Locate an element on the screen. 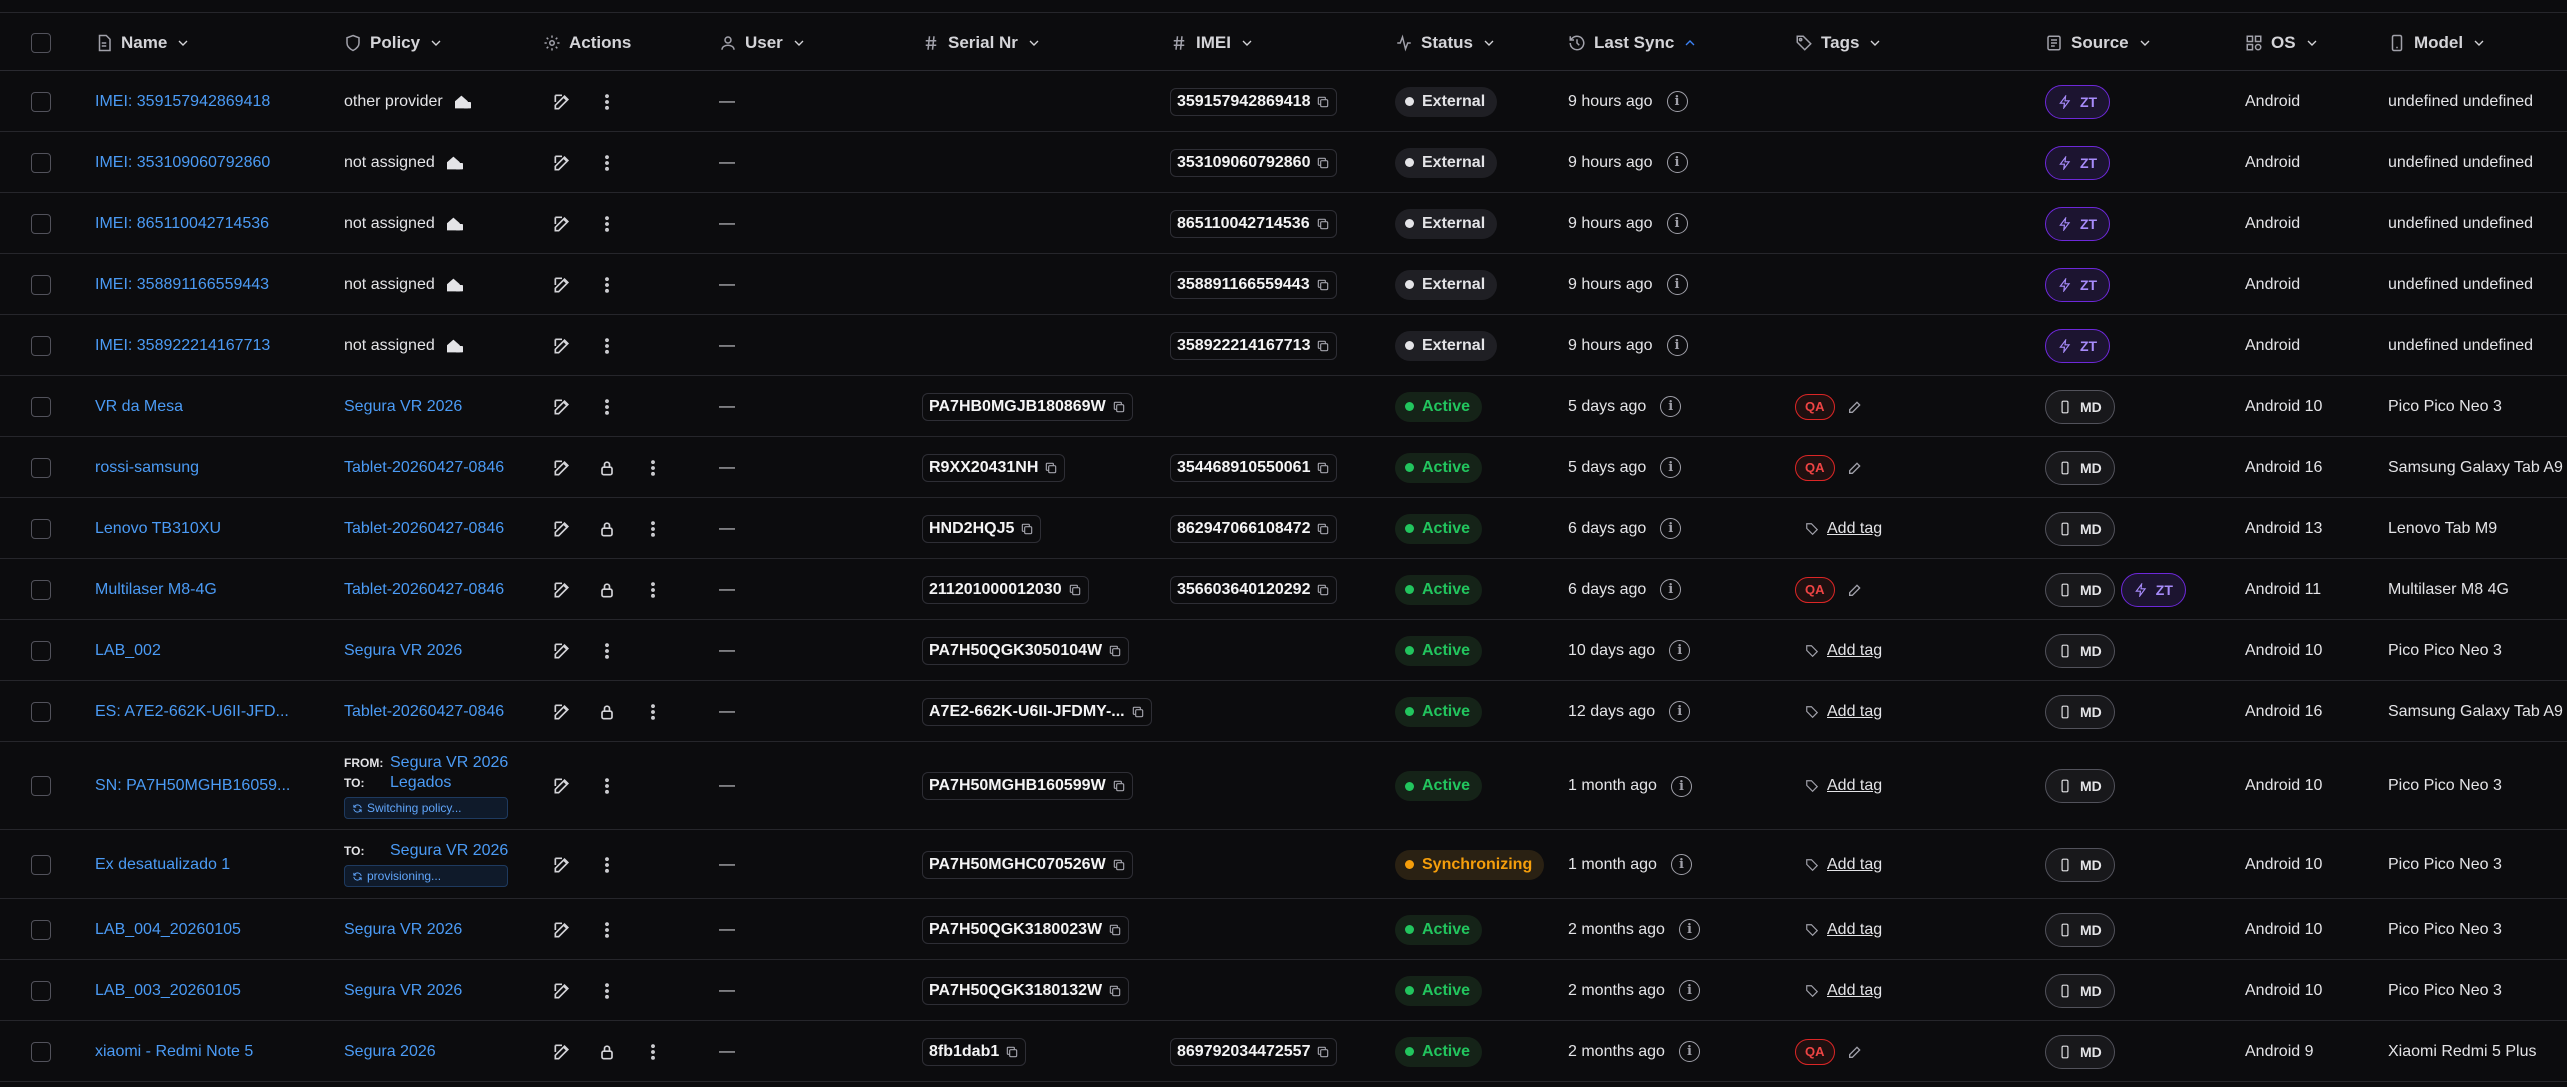 Image resolution: width=2567 pixels, height=1087 pixels. imei-copy-chip: 359157942869418 is located at coordinates (1254, 101).